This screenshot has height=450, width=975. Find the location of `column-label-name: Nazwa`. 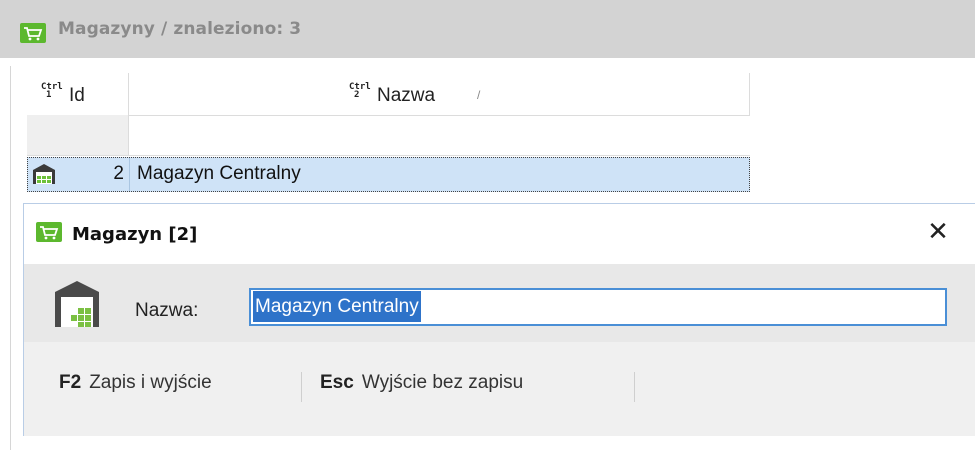

column-label-name: Nazwa is located at coordinates (406, 95).